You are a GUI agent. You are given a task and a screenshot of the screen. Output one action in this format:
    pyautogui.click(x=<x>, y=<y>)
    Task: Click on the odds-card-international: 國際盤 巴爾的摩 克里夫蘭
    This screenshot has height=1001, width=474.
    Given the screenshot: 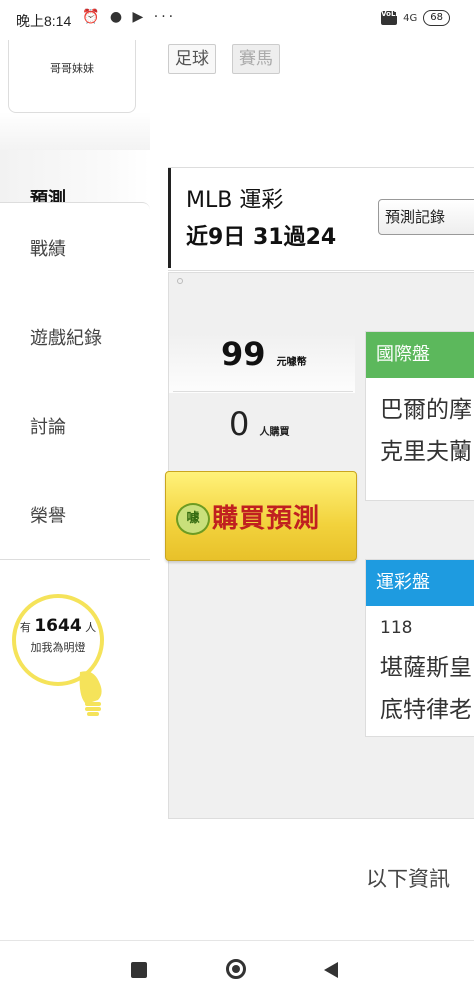 What is the action you would take?
    pyautogui.click(x=419, y=416)
    